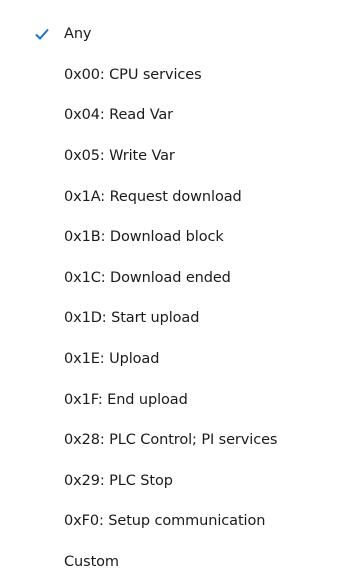 This screenshot has height=579, width=340. Describe the element at coordinates (91, 562) in the screenshot. I see `menu-item-label: Custom` at that location.